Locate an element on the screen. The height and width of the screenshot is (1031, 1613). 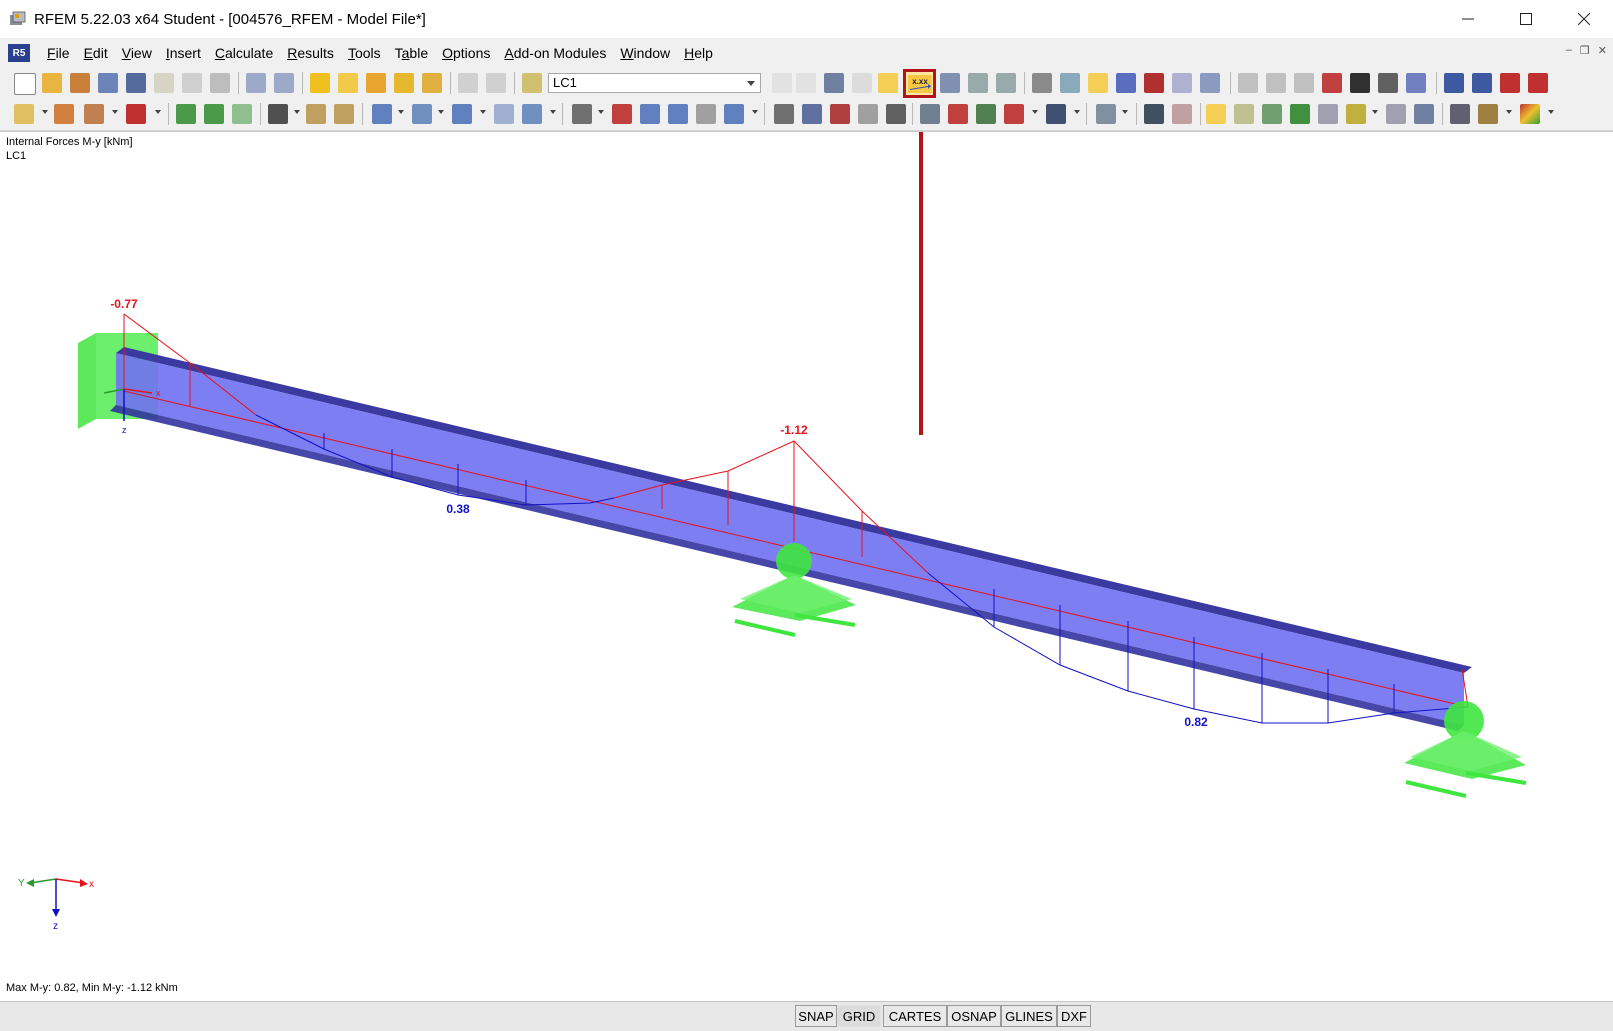
menu-view: View is located at coordinates (137, 53).